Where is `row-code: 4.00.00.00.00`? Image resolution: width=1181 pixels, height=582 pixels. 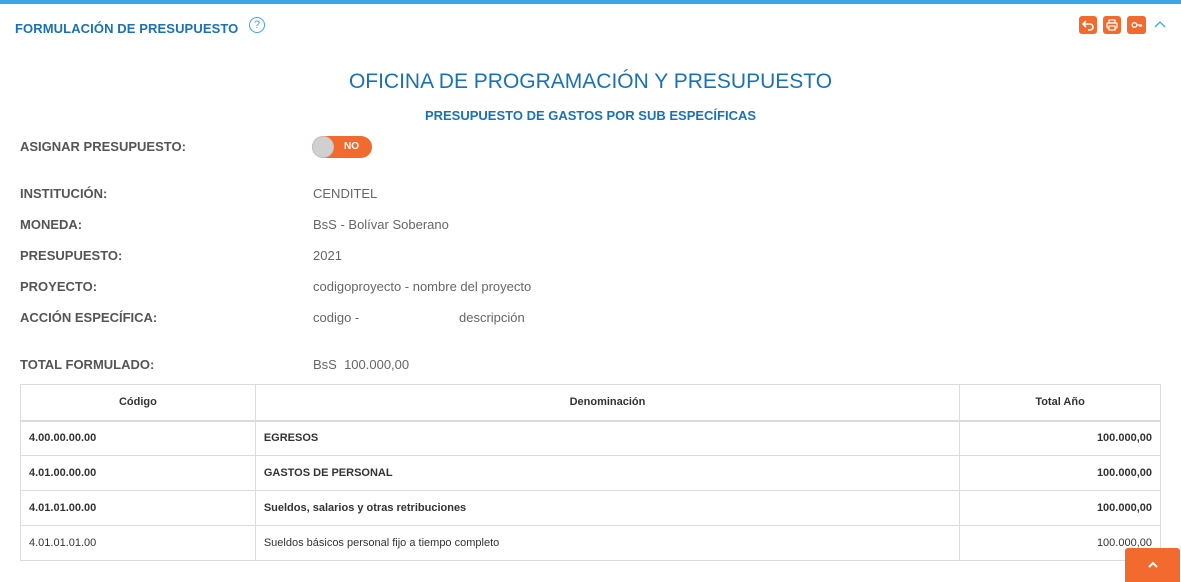 row-code: 4.00.00.00.00 is located at coordinates (138, 438).